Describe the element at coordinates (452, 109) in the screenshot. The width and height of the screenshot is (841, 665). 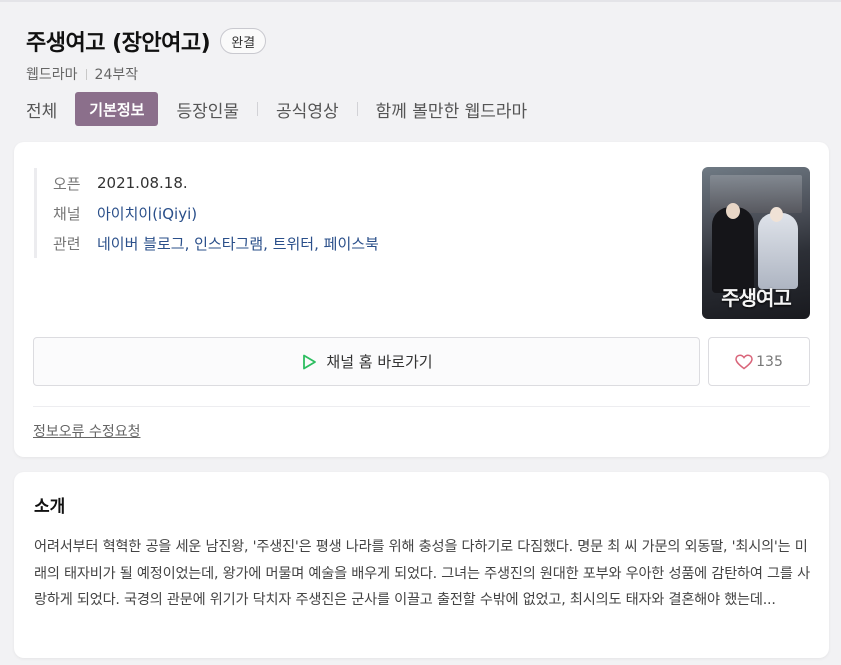
I see `tab-recommended: 함께 볼만한 웹드라마` at that location.